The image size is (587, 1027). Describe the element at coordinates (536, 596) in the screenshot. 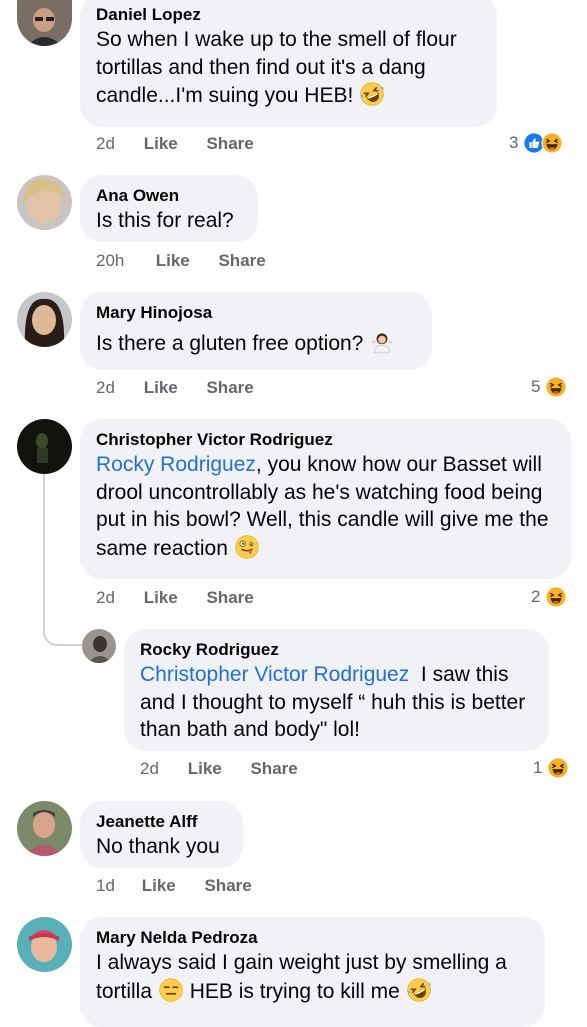

I see `reaction-count: 2` at that location.